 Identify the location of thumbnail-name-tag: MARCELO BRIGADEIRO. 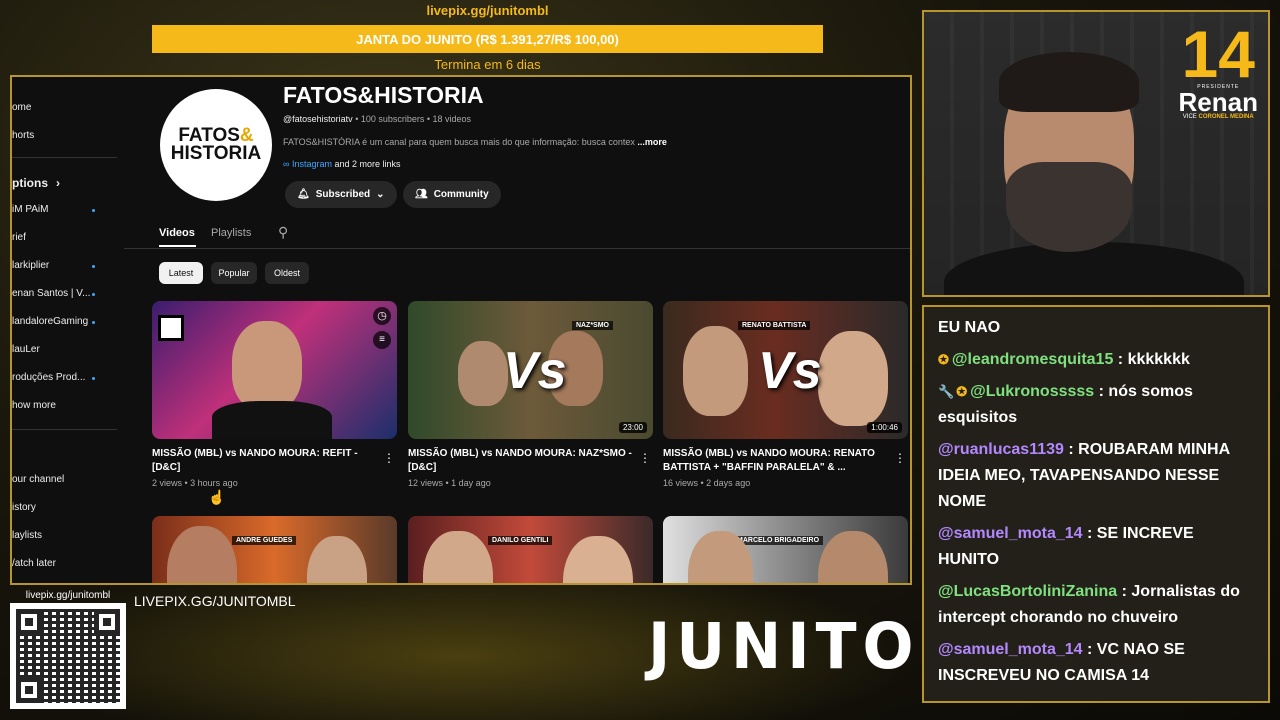
(778, 540).